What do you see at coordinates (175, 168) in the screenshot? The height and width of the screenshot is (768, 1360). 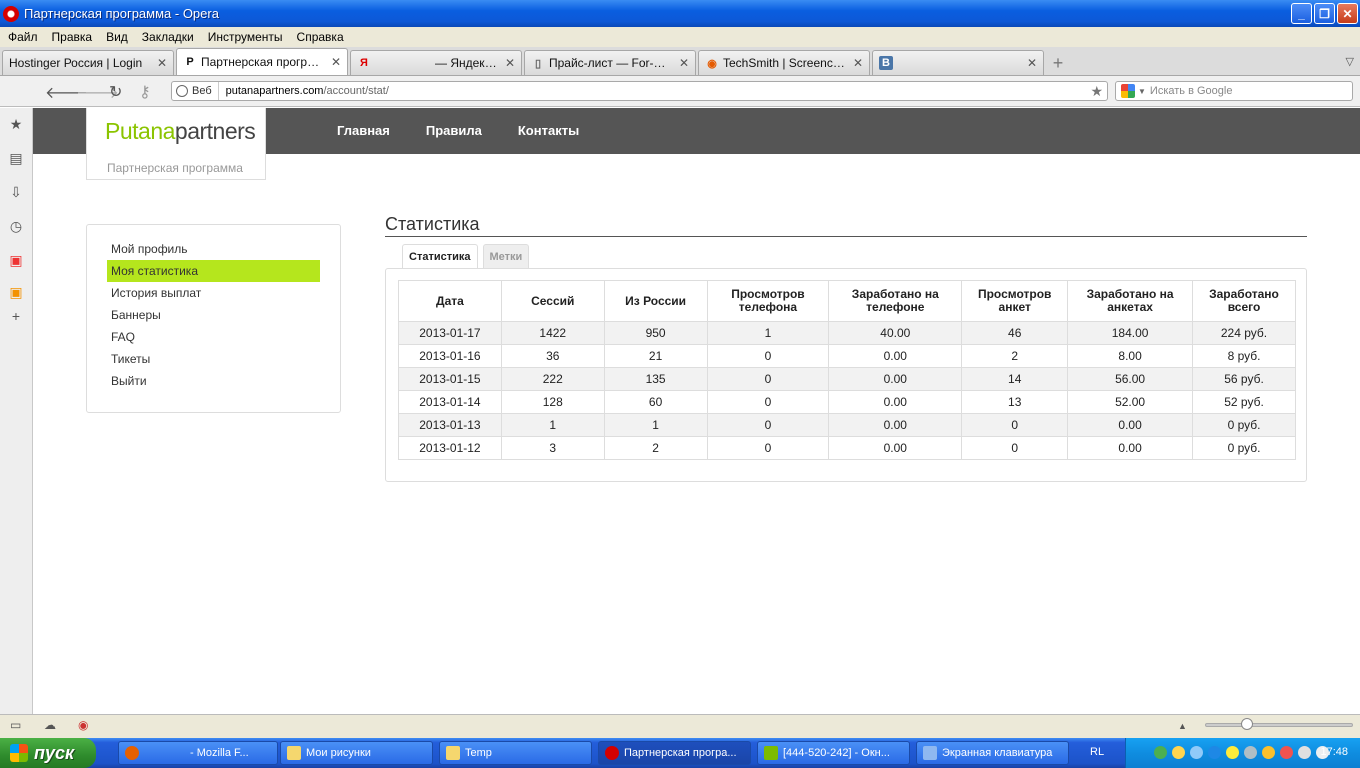 I see `logo-subtitle: Партнерская программа` at bounding box center [175, 168].